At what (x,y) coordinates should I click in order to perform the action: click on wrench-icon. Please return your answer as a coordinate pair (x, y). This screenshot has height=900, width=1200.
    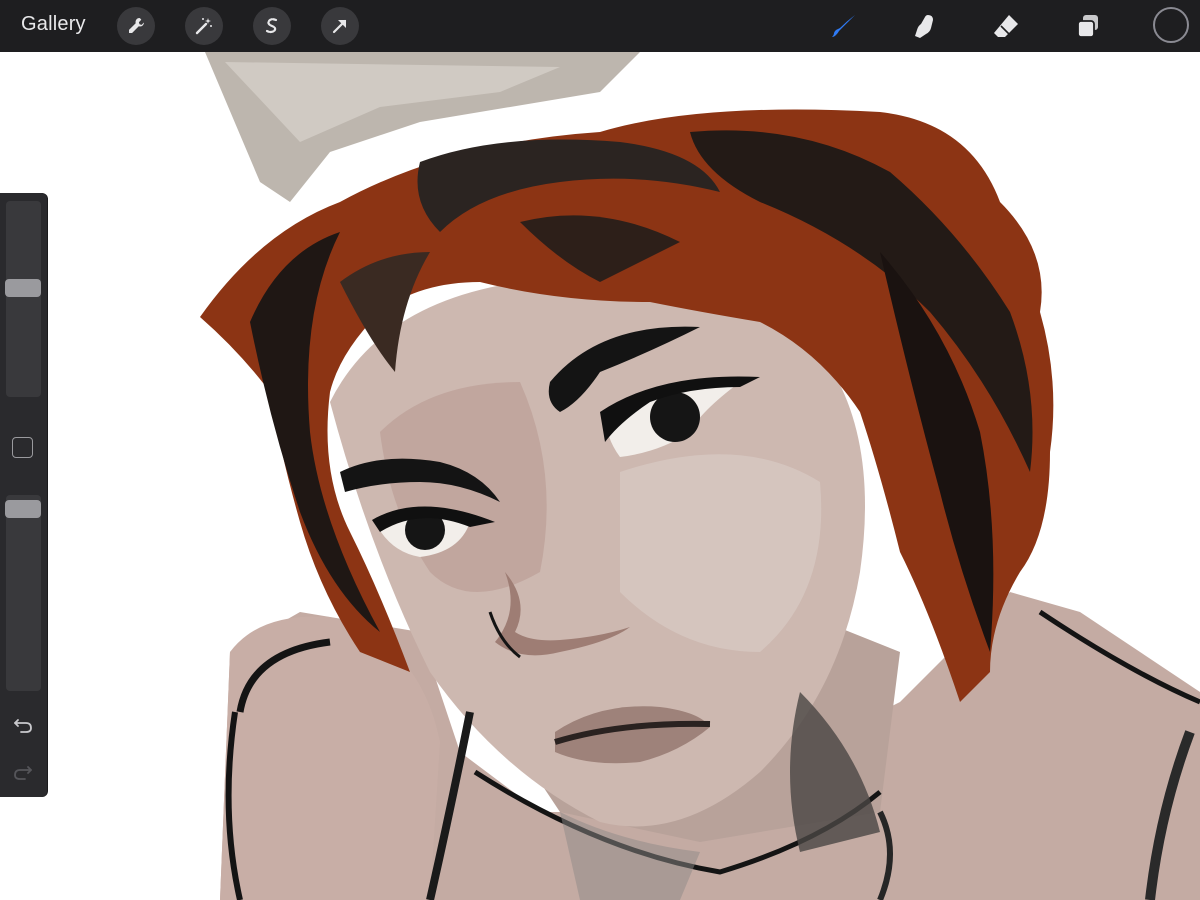
    Looking at the image, I should click on (136, 25).